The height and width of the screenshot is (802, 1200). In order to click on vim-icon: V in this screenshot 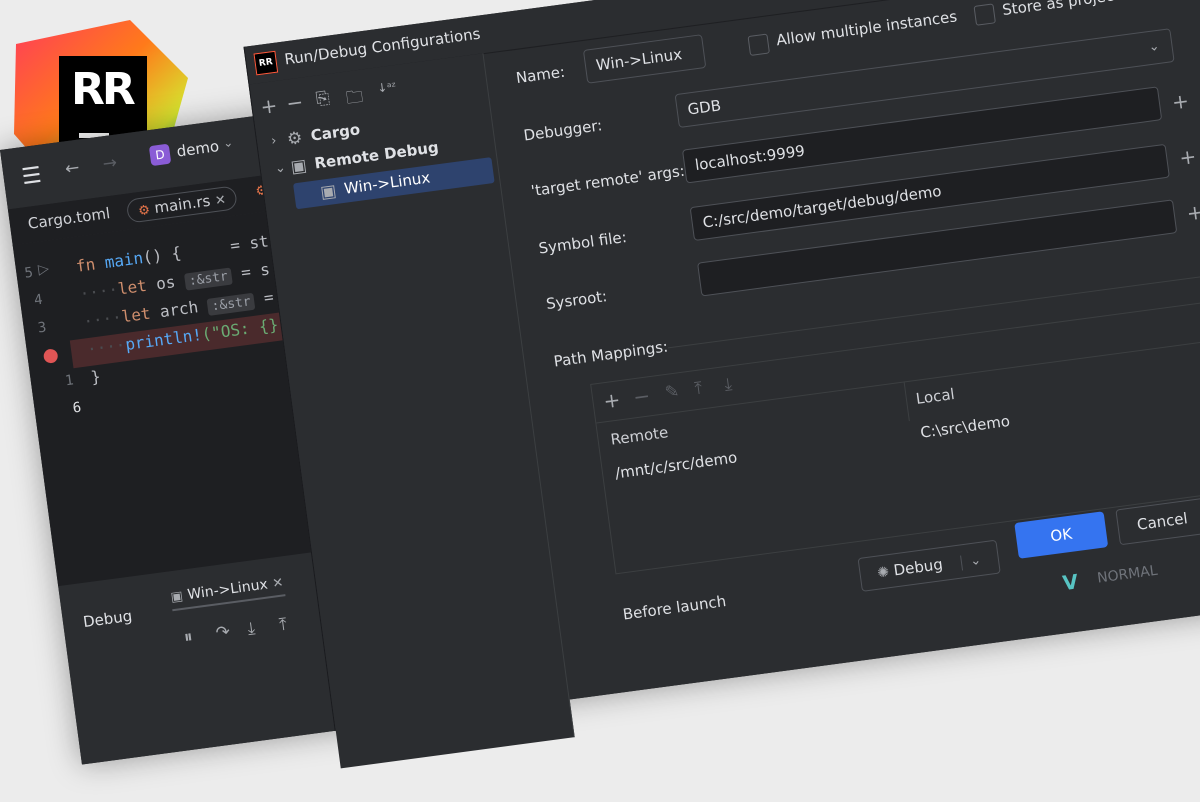, I will do `click(1070, 582)`.